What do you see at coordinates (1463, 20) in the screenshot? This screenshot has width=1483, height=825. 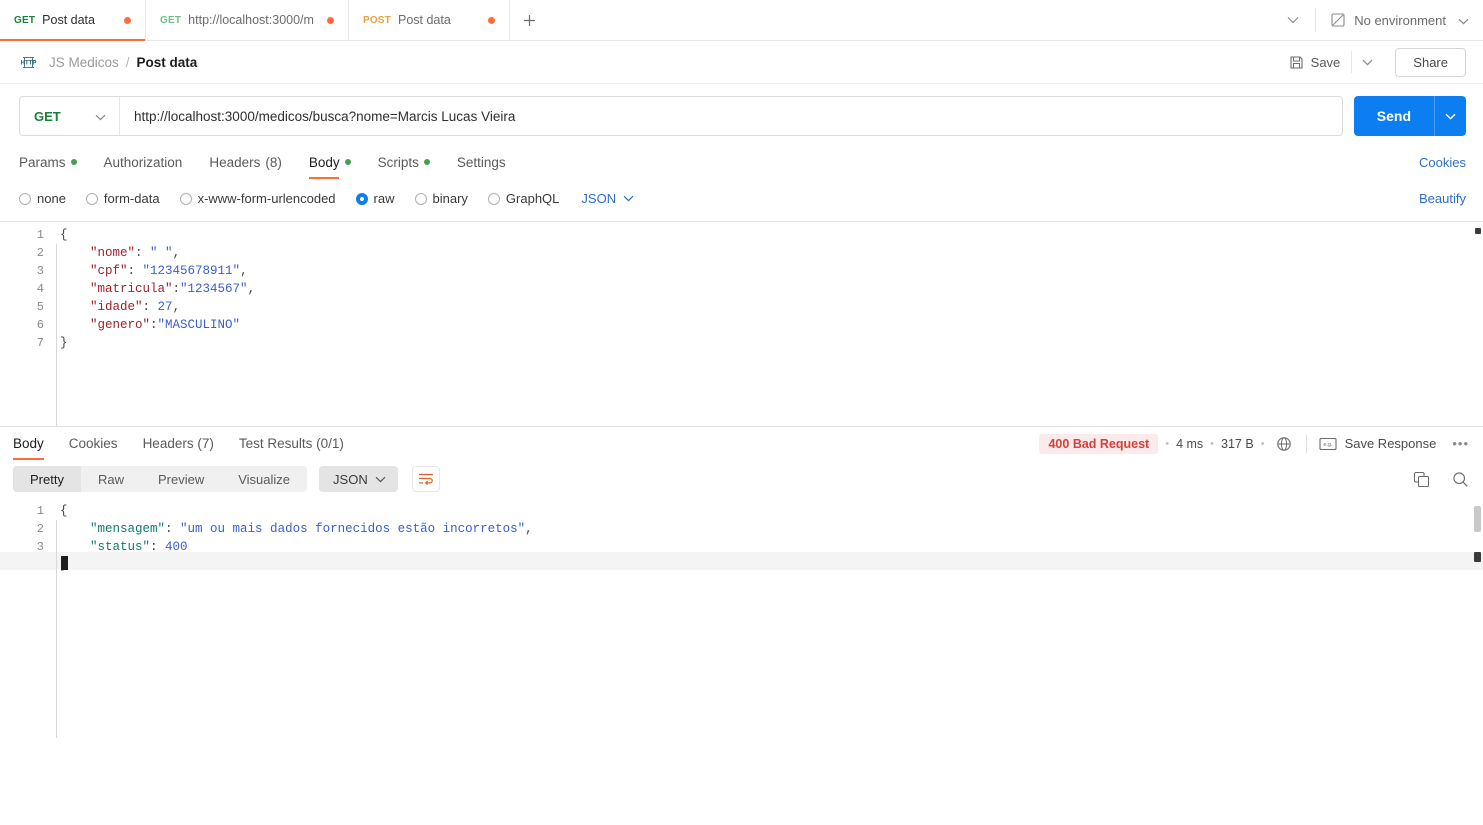 I see `environment-caret` at bounding box center [1463, 20].